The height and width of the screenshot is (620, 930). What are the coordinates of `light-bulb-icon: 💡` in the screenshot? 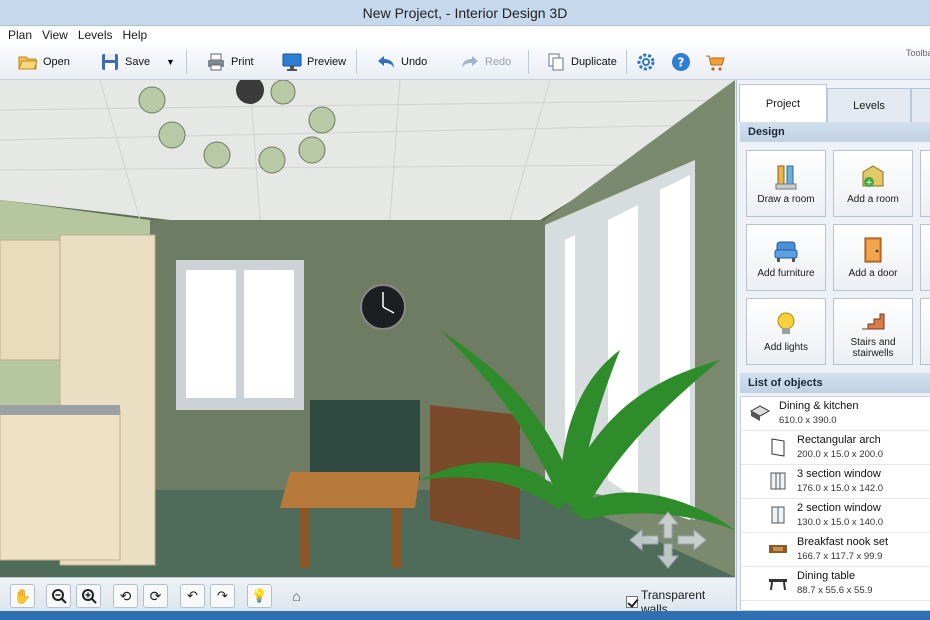 It's located at (259, 595).